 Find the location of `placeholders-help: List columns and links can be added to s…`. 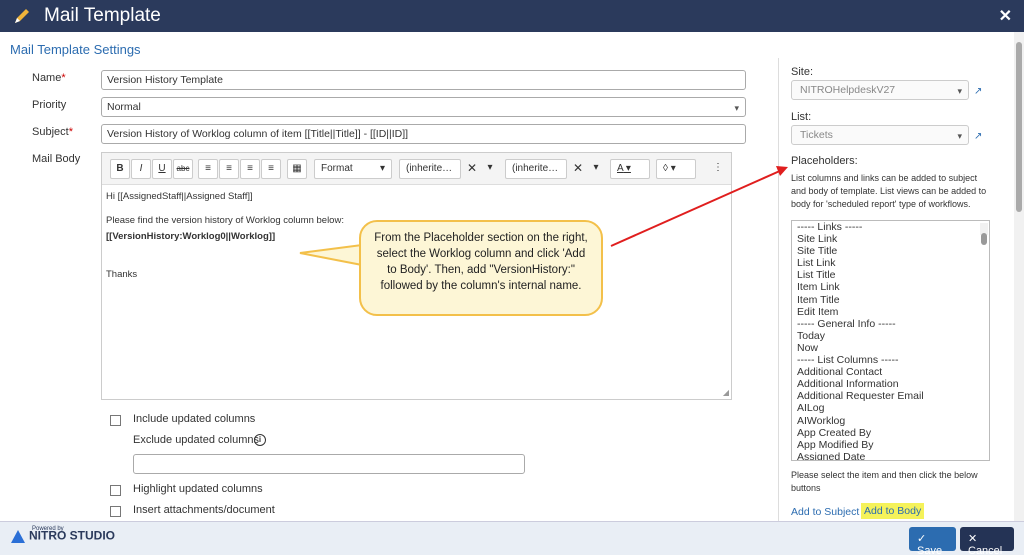

placeholders-help: List columns and links can be added to s… is located at coordinates (889, 191).